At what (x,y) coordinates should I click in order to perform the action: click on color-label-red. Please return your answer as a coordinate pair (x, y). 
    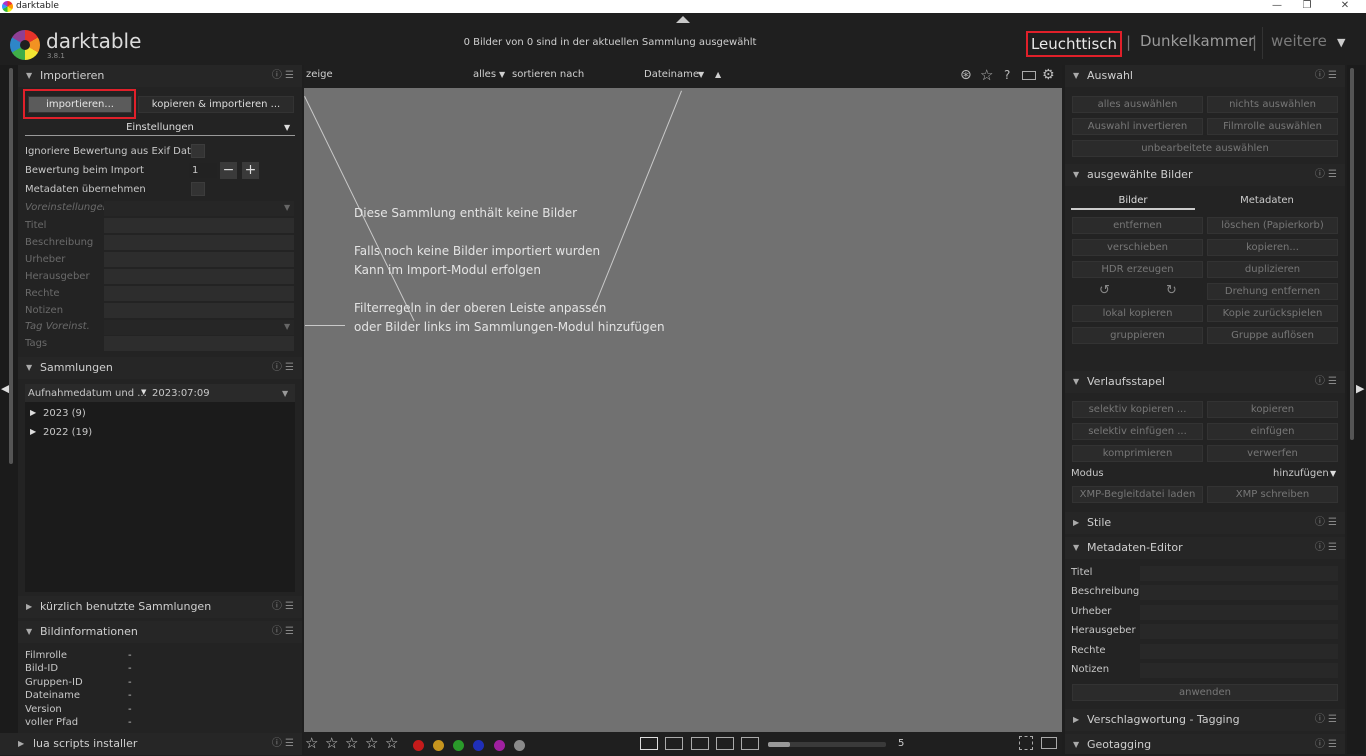
    Looking at the image, I should click on (418, 745).